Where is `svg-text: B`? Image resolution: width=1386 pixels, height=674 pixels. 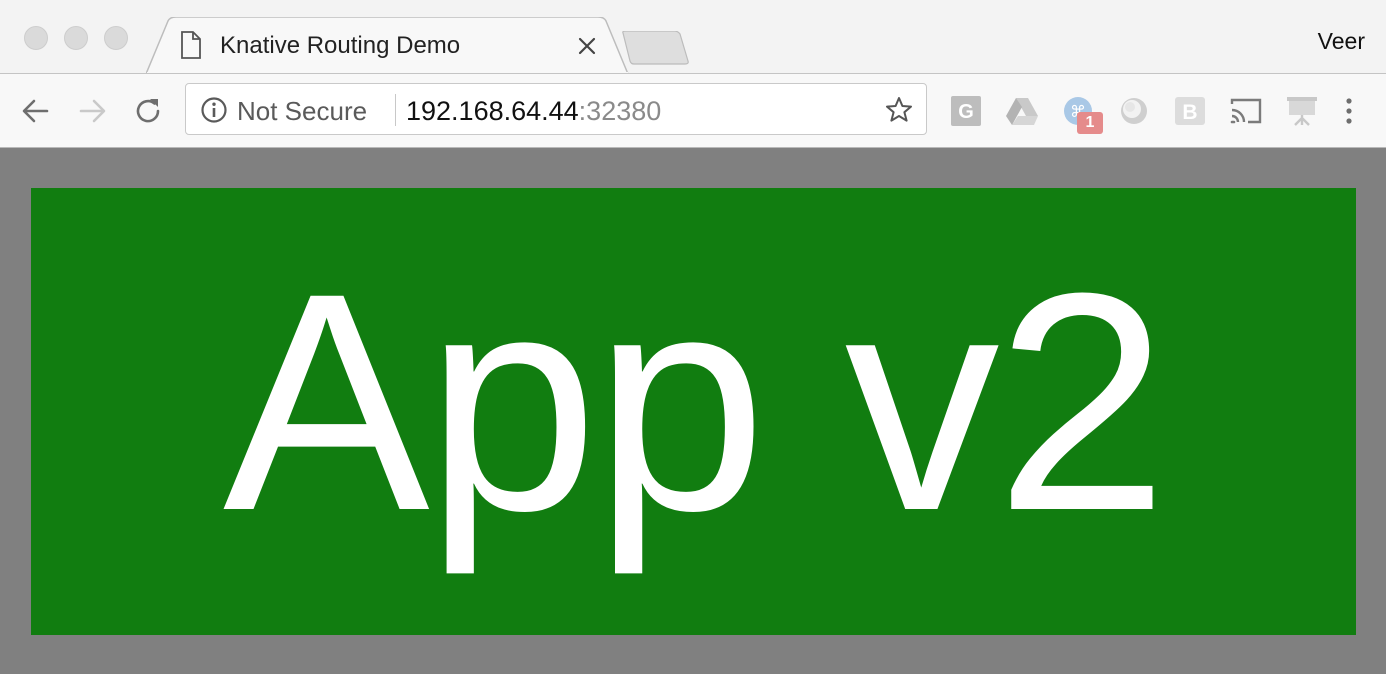
svg-text: B is located at coordinates (1189, 112).